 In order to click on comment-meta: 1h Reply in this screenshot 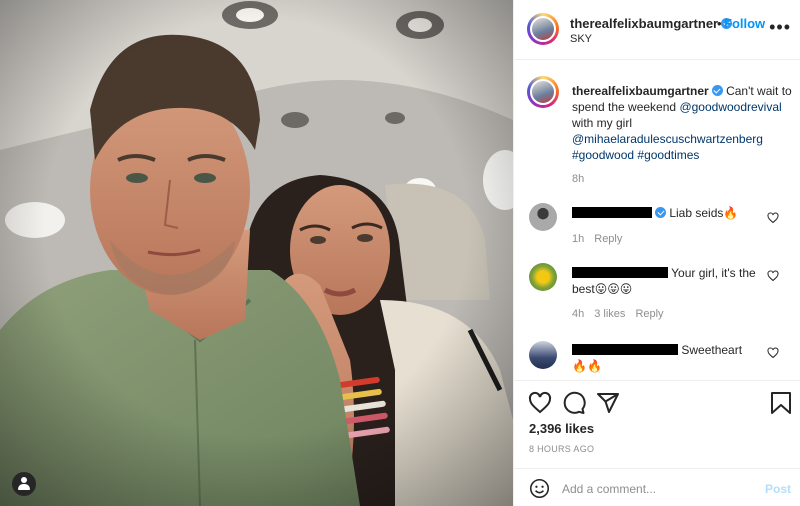, I will do `click(602, 239)`.